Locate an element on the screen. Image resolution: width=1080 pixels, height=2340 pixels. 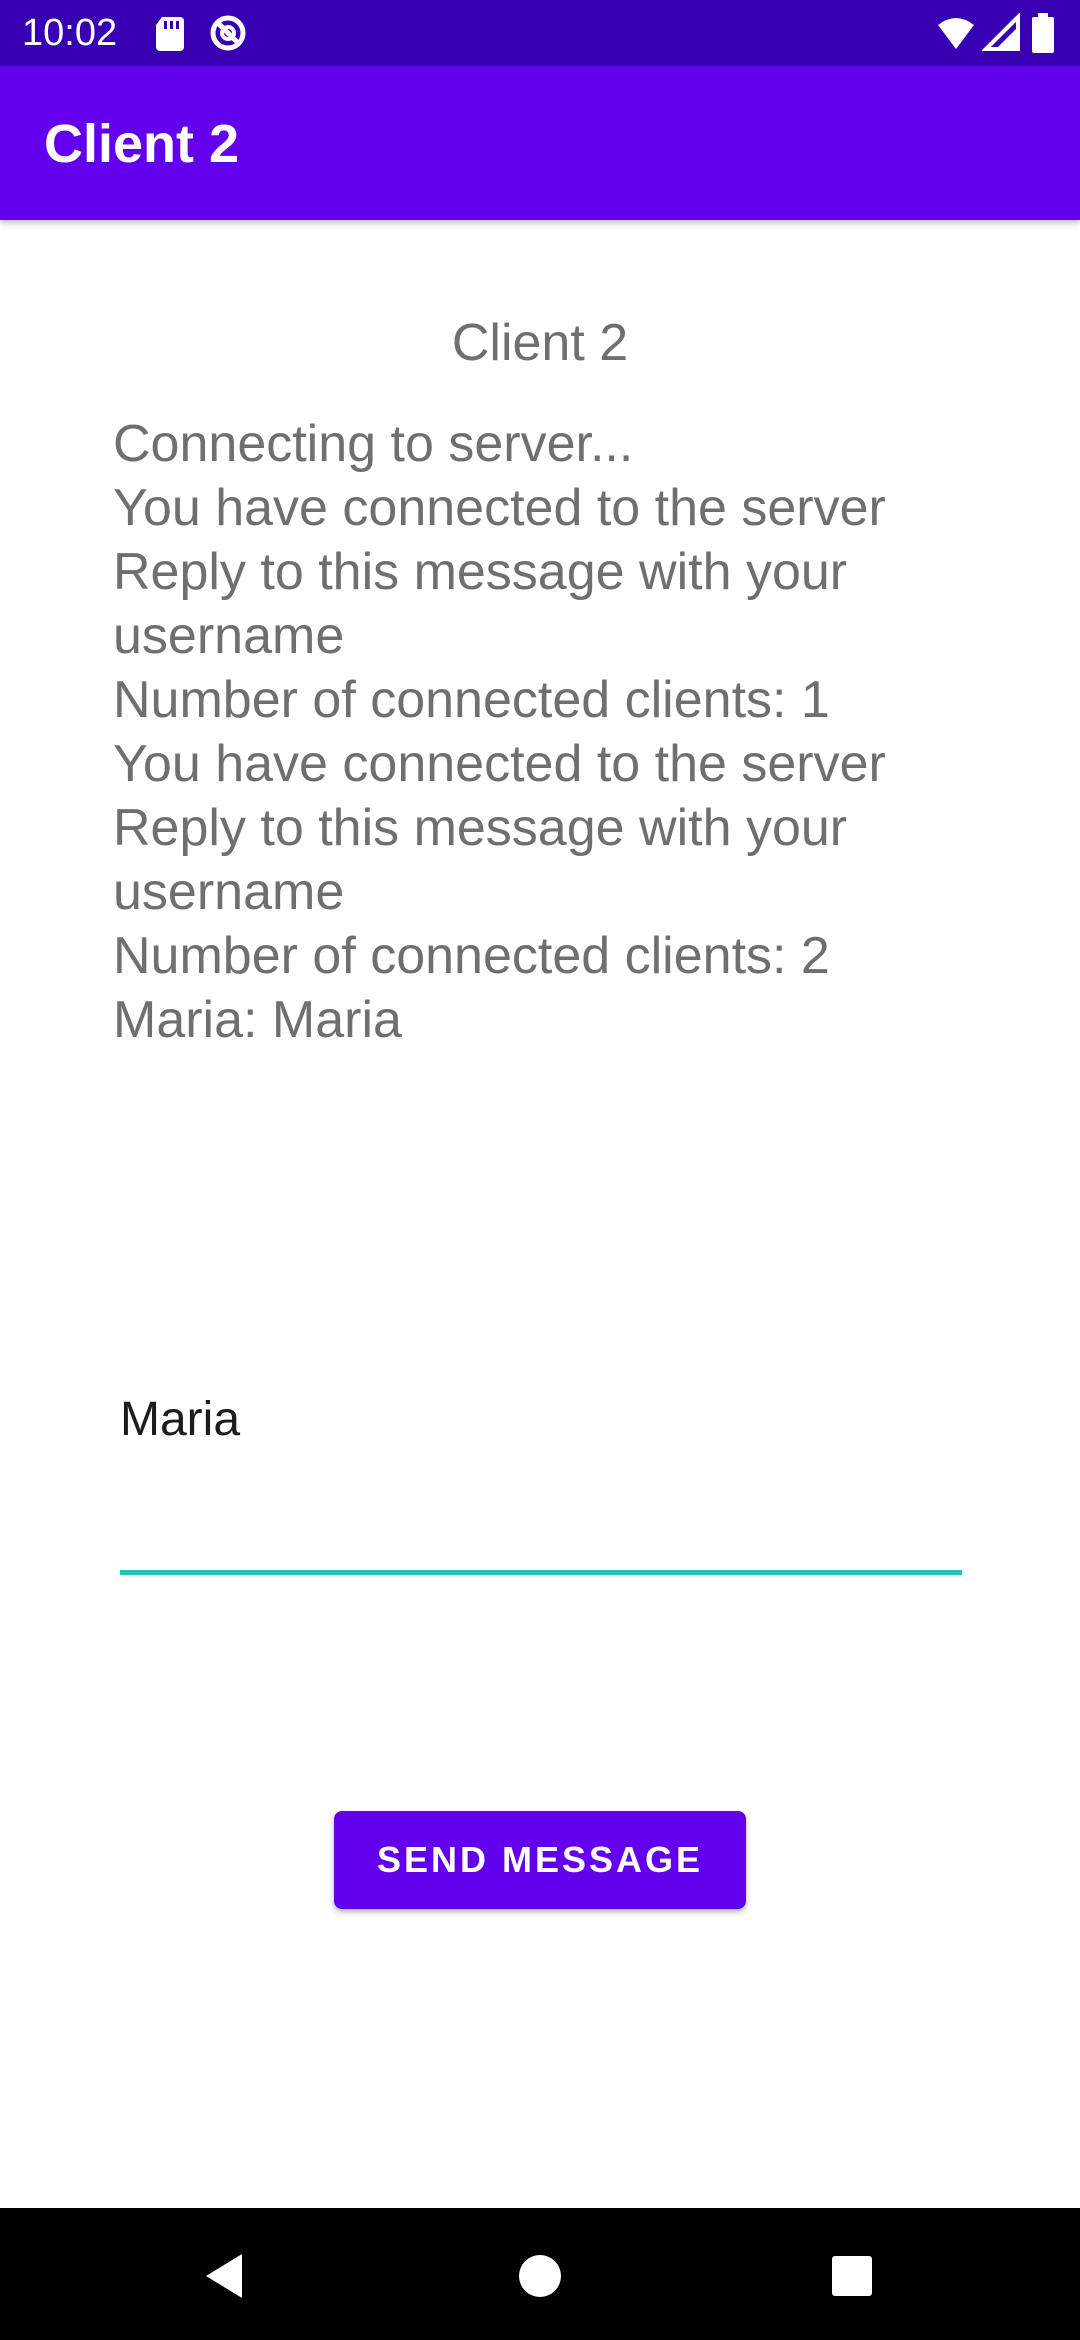
app-bar: Client 2 is located at coordinates (540, 143).